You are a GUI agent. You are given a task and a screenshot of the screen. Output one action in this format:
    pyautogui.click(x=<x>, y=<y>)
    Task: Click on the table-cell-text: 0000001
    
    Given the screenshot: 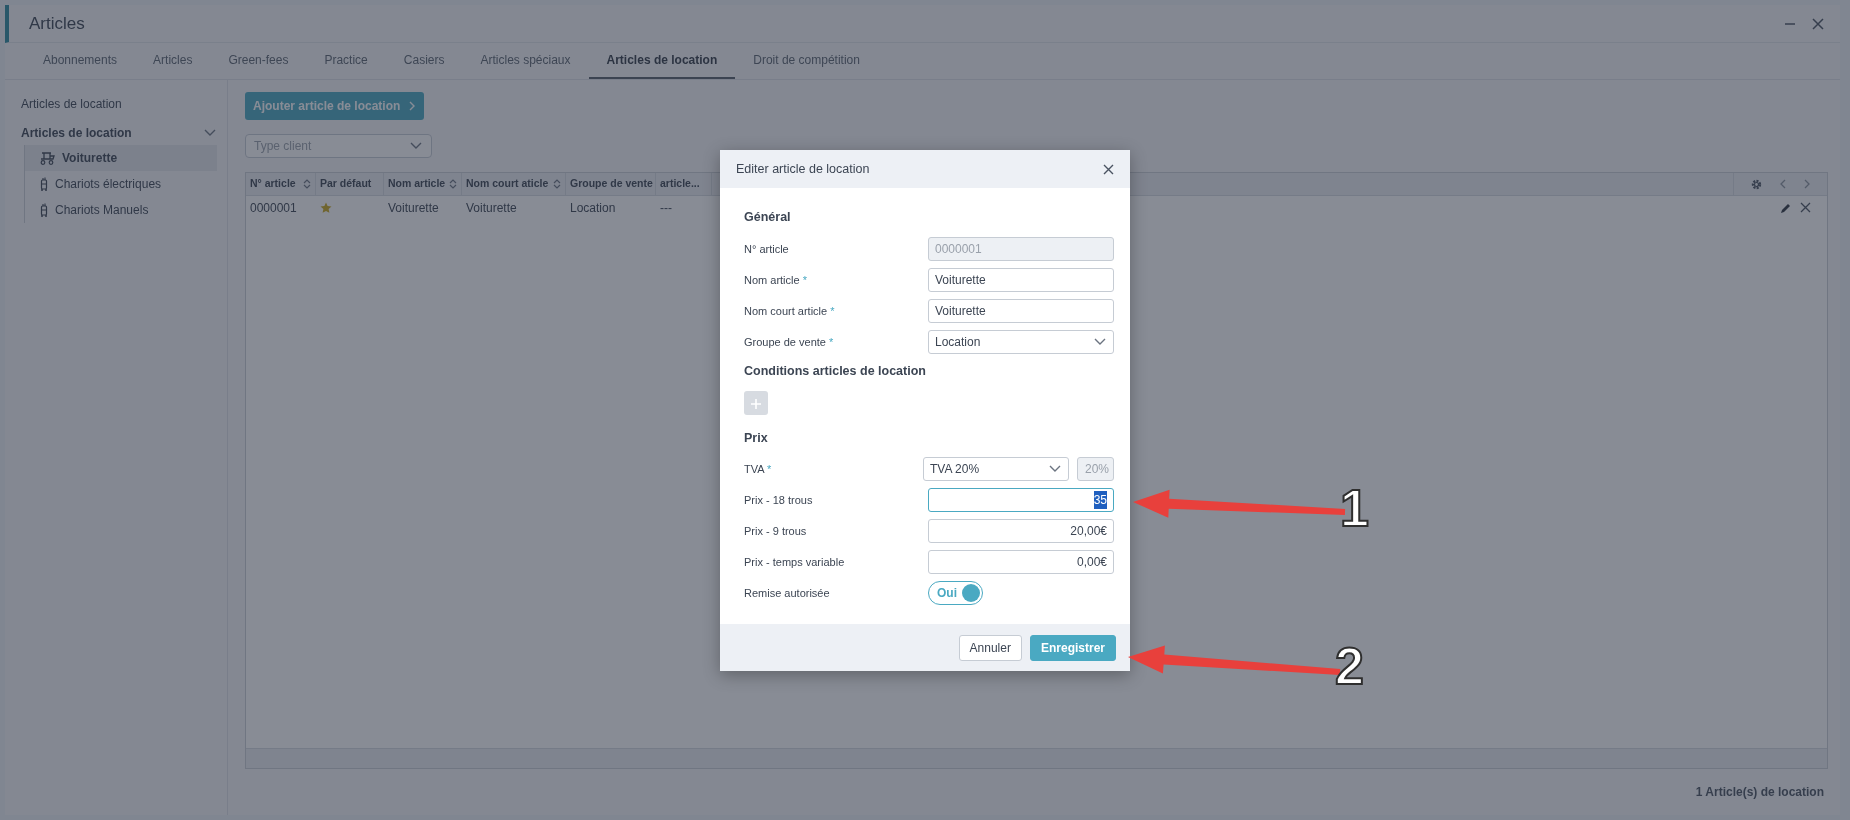 What is the action you would take?
    pyautogui.click(x=273, y=208)
    